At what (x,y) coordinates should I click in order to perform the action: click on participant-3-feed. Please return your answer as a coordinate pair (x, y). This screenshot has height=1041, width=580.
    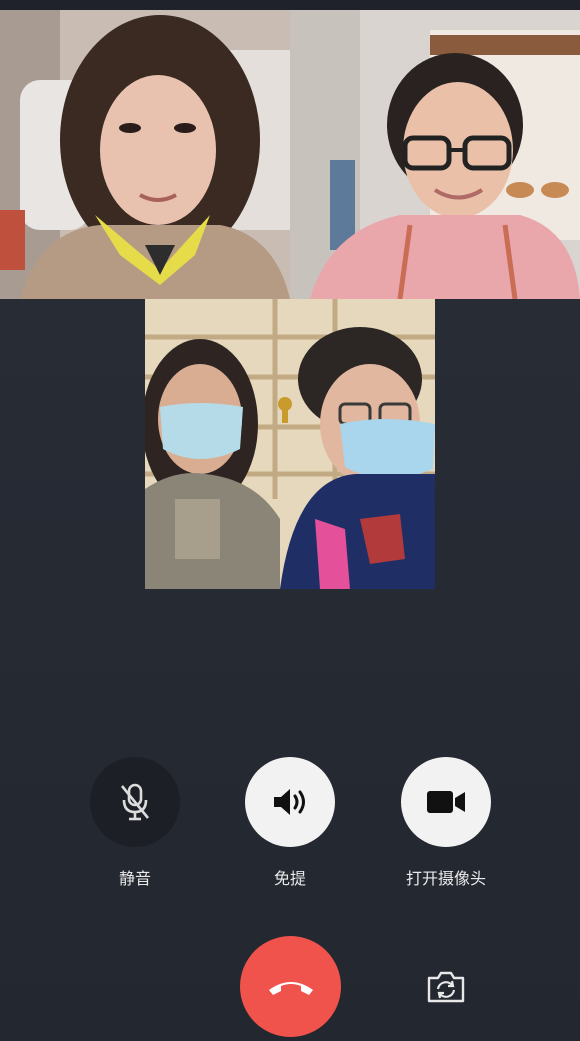
    Looking at the image, I should click on (290, 444).